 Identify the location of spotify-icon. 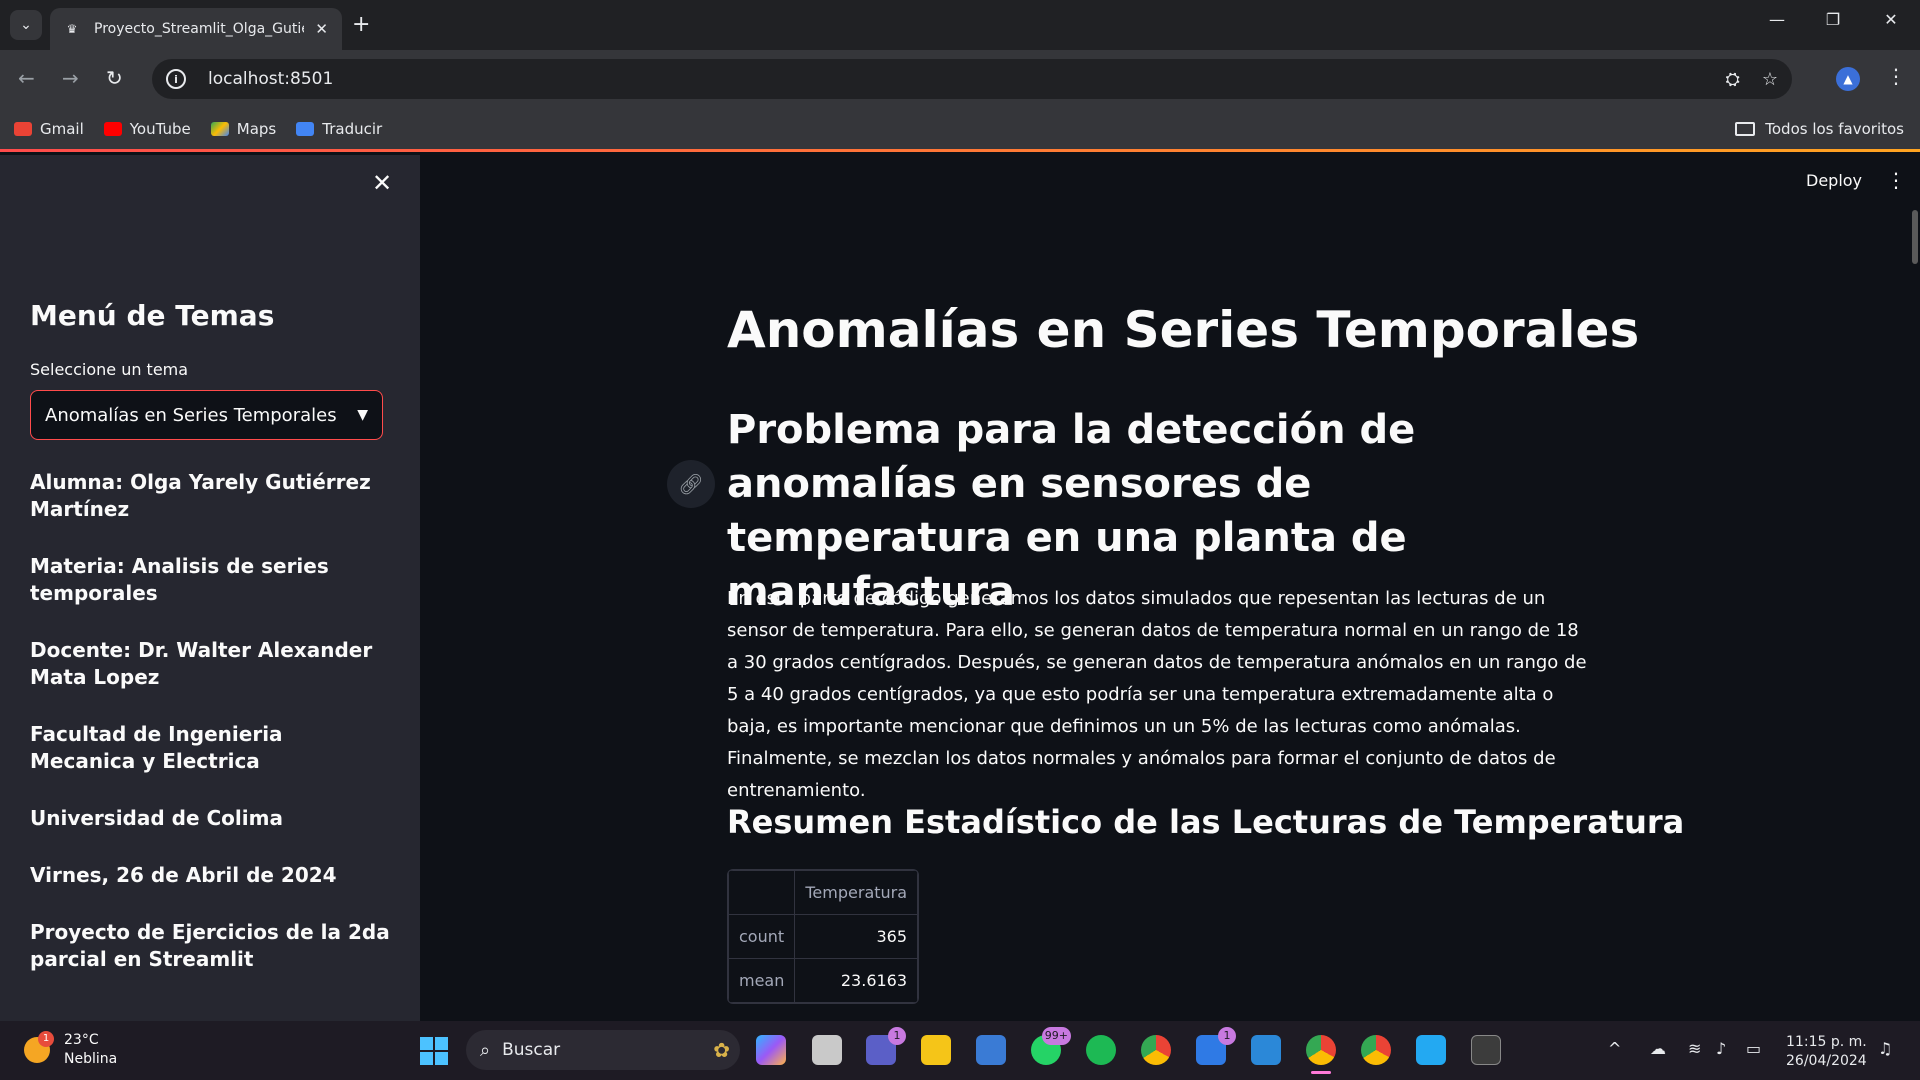
(1101, 1050).